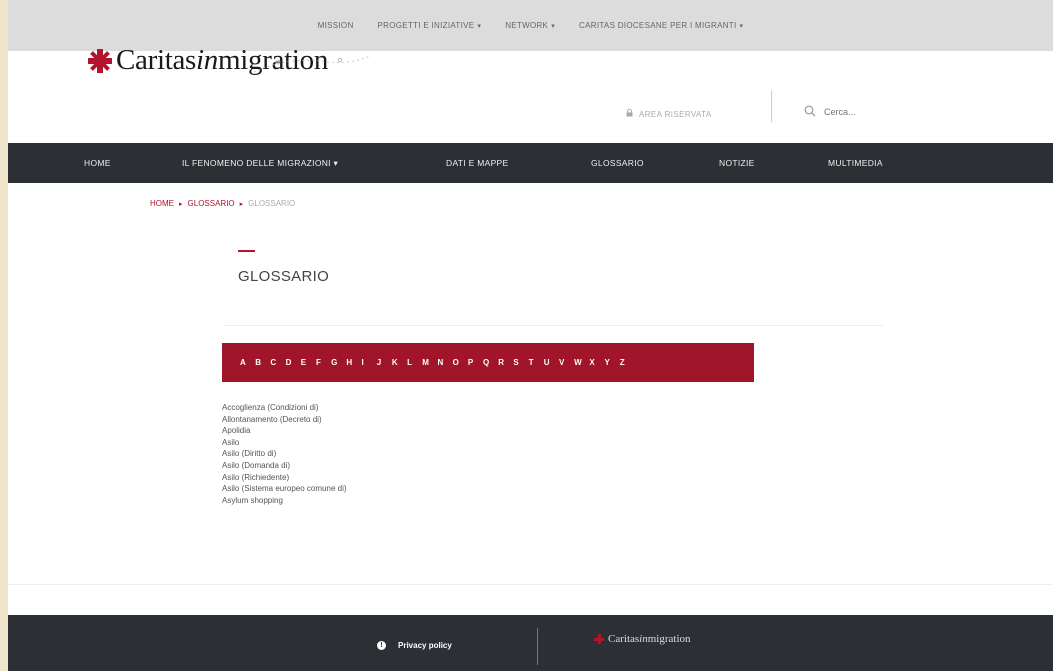  Describe the element at coordinates (649, 639) in the screenshot. I see `footer-logo-wordmark: Caritasinmigration` at that location.